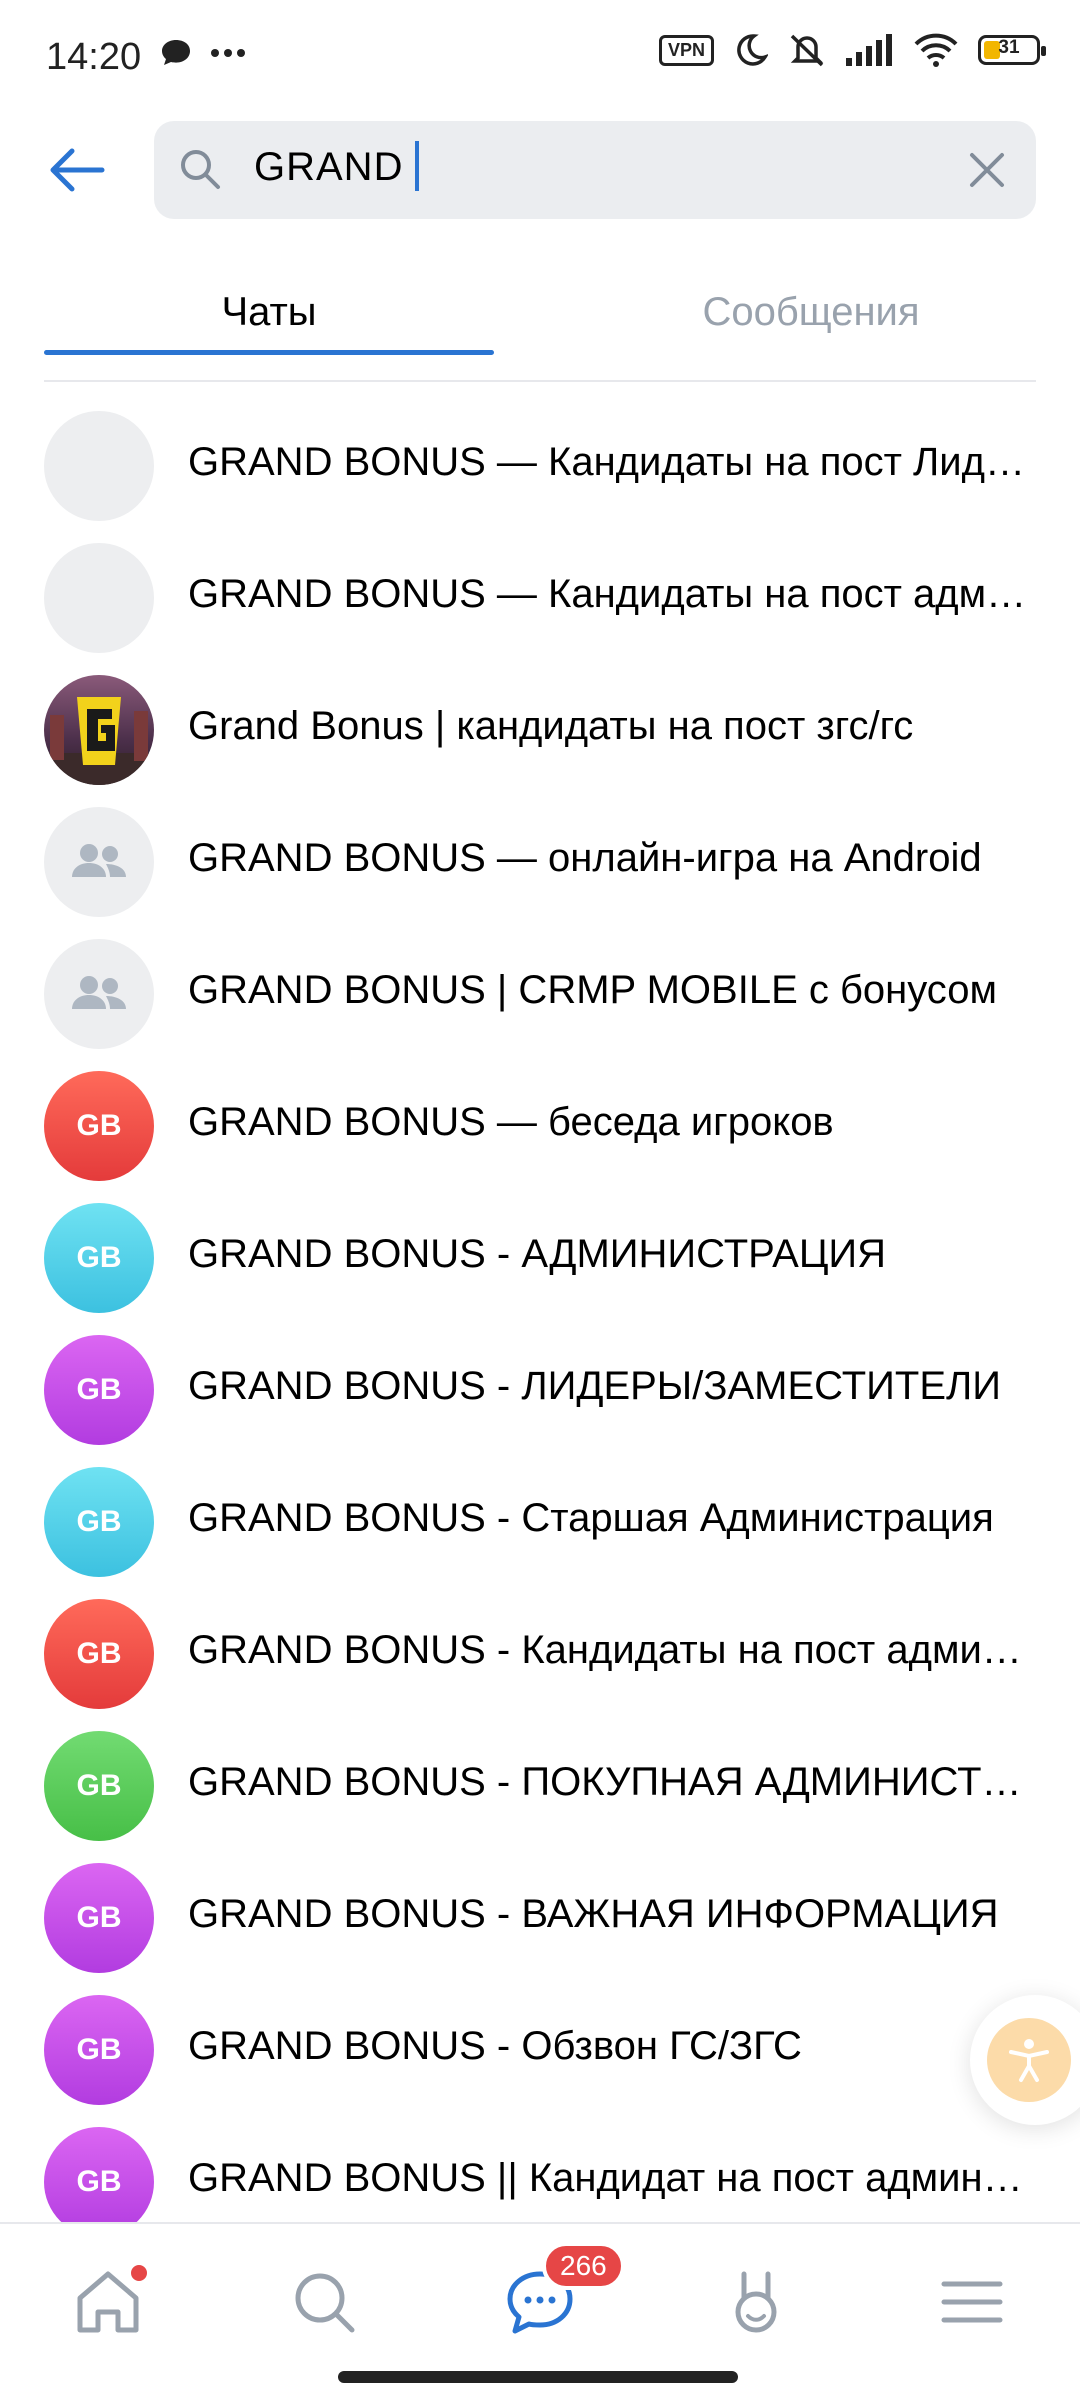  I want to click on status-indicators: VPN 31, so click(852, 50).